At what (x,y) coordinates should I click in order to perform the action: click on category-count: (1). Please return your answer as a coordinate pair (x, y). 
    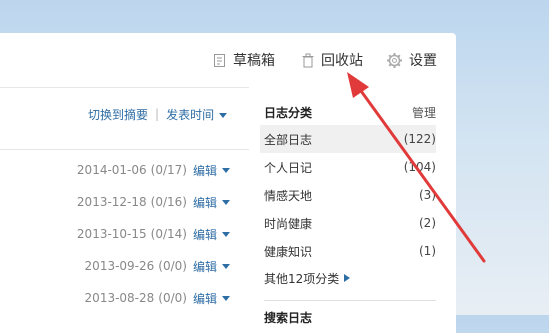
    Looking at the image, I should click on (427, 251).